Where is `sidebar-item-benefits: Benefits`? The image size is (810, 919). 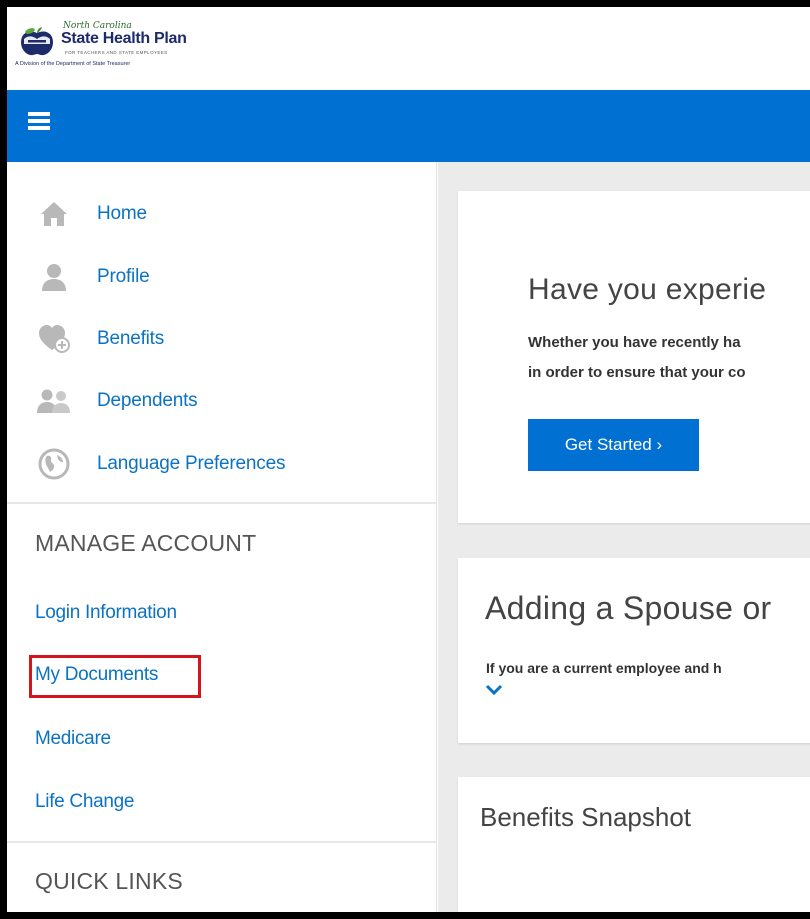
sidebar-item-benefits: Benefits is located at coordinates (100, 339).